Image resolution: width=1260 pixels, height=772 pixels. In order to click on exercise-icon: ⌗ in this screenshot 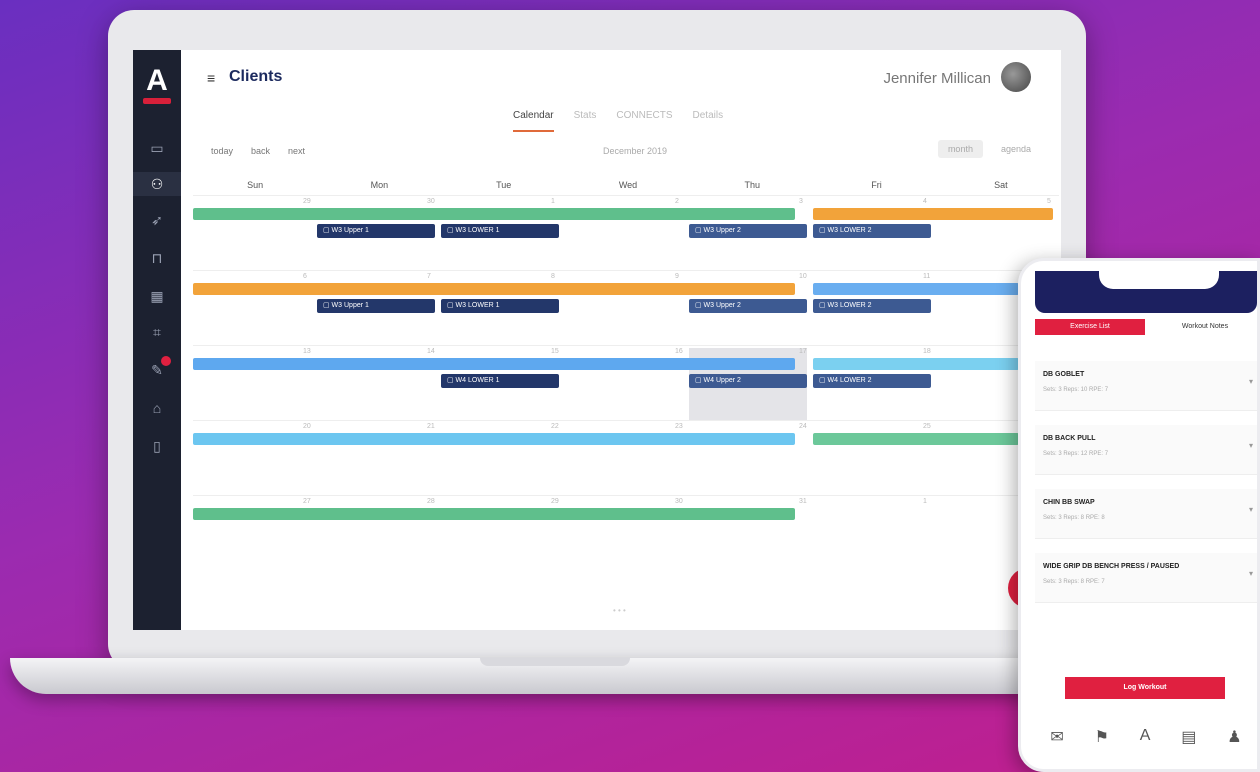, I will do `click(157, 332)`.